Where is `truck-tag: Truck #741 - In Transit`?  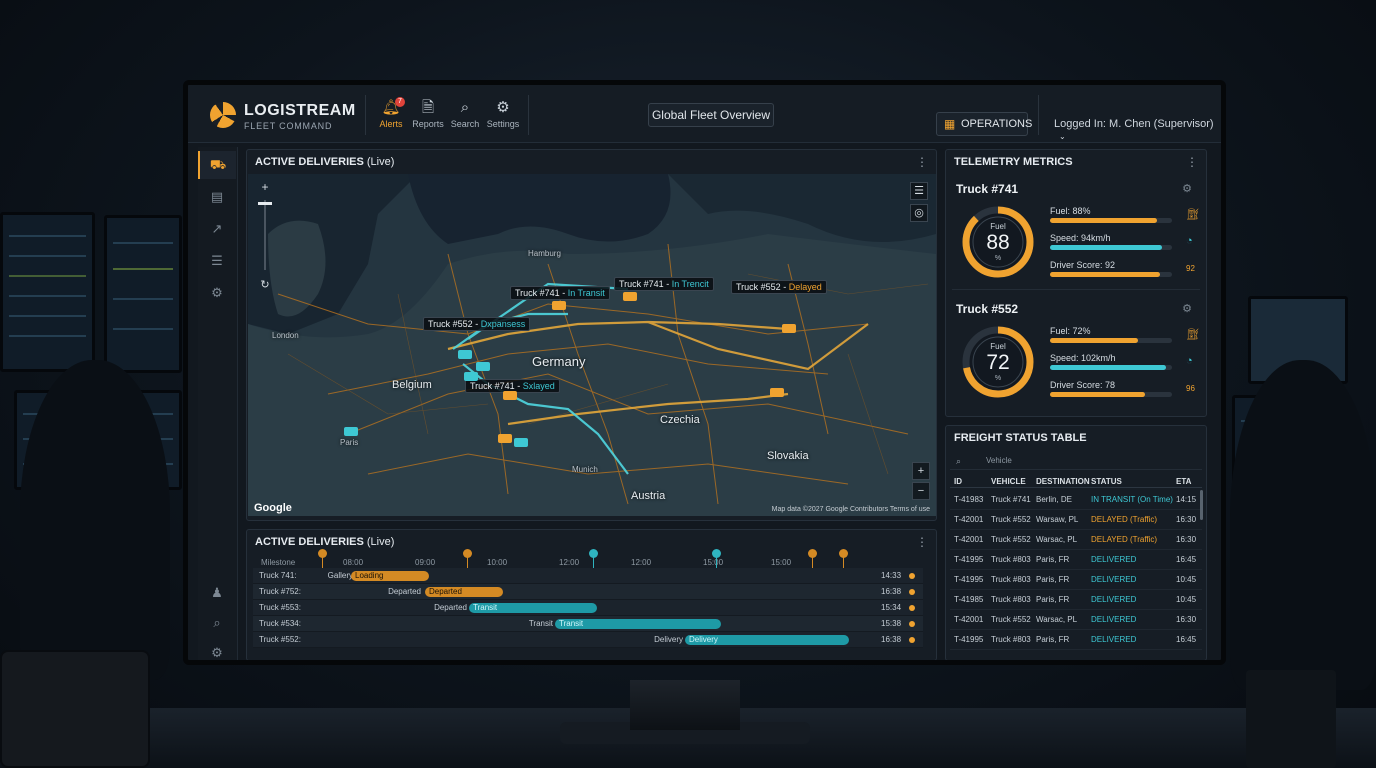
truck-tag: Truck #741 - In Transit is located at coordinates (560, 293).